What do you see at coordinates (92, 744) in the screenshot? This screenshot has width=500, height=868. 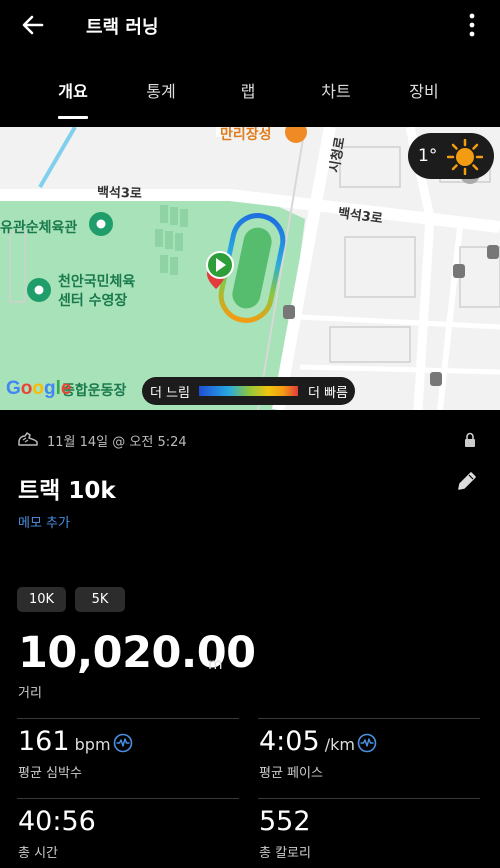 I see `avg-heart-rate-unit: bpm` at bounding box center [92, 744].